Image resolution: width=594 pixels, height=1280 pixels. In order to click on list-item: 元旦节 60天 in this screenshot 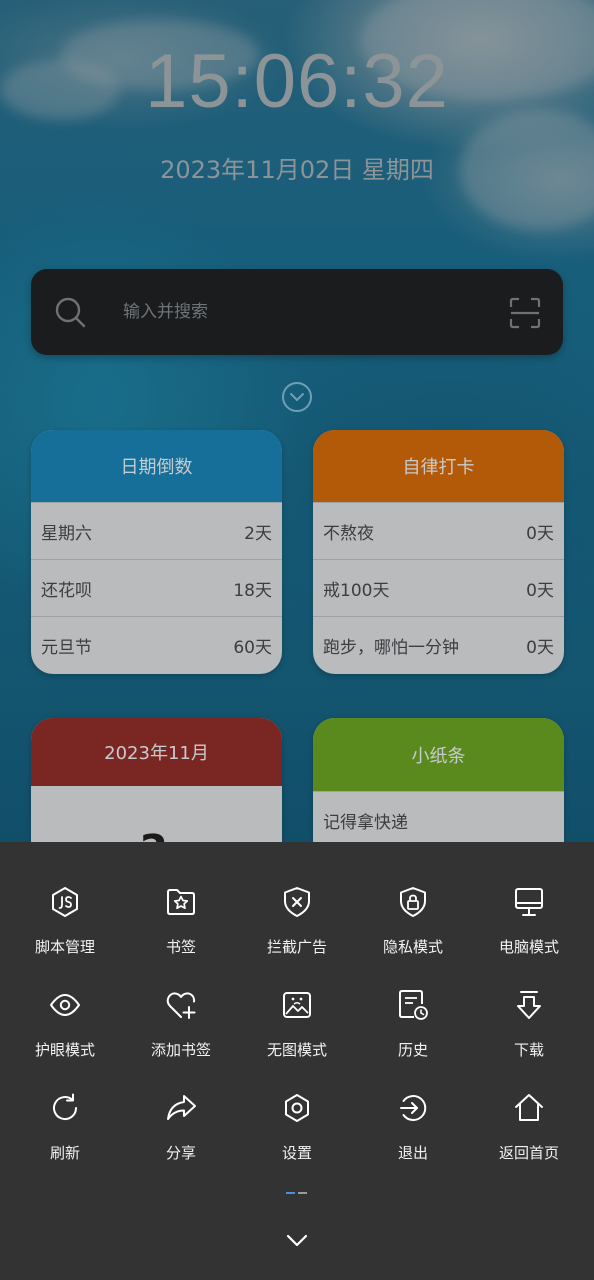, I will do `click(156, 644)`.